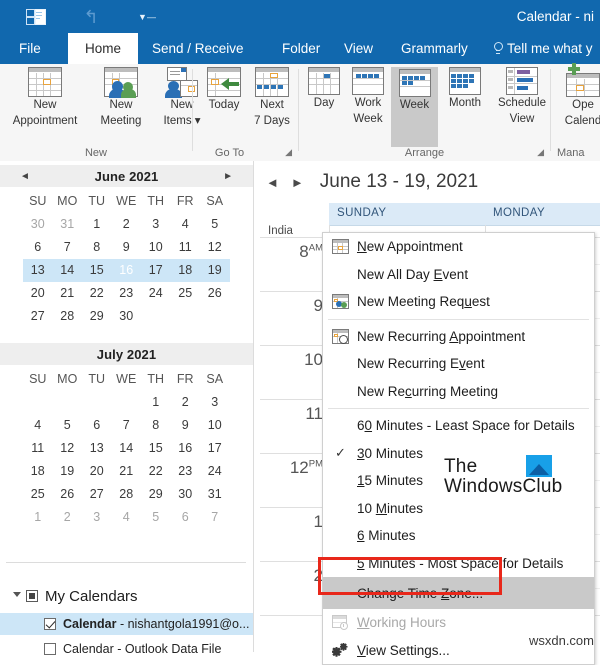 This screenshot has height=665, width=600. What do you see at coordinates (35, 16) in the screenshot?
I see `outlook-icon` at bounding box center [35, 16].